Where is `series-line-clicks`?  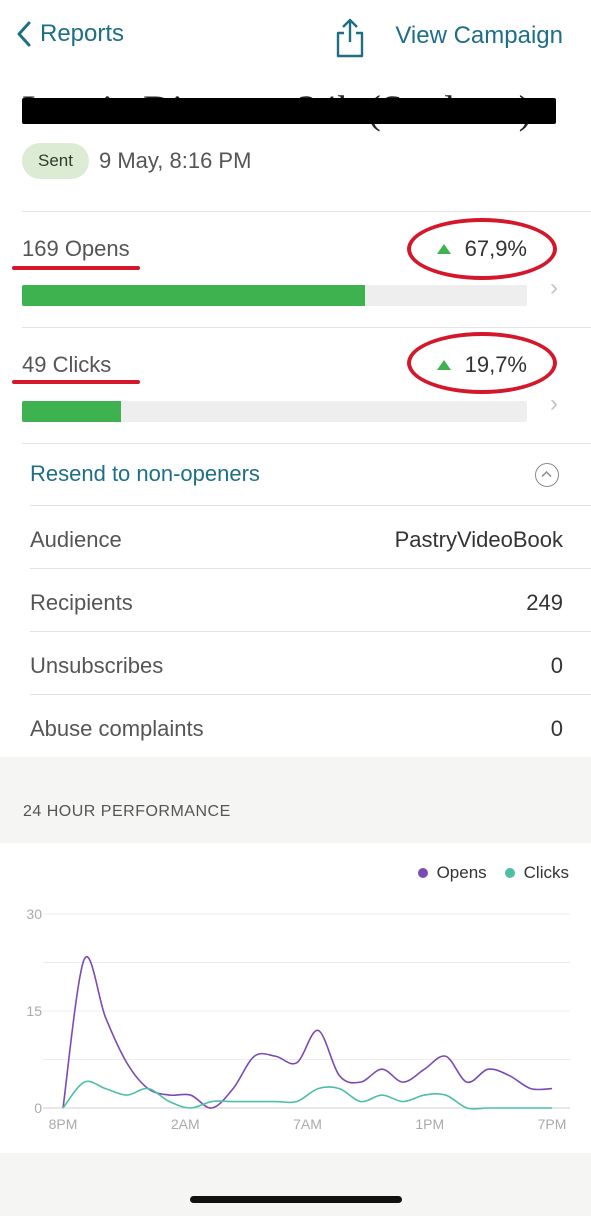
series-line-clicks is located at coordinates (307, 1095).